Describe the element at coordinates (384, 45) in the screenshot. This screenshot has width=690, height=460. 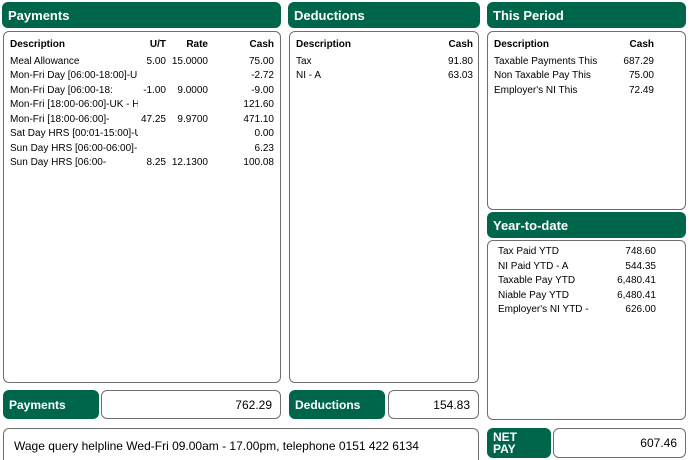
I see `deductions-table-header: Description Cash` at that location.